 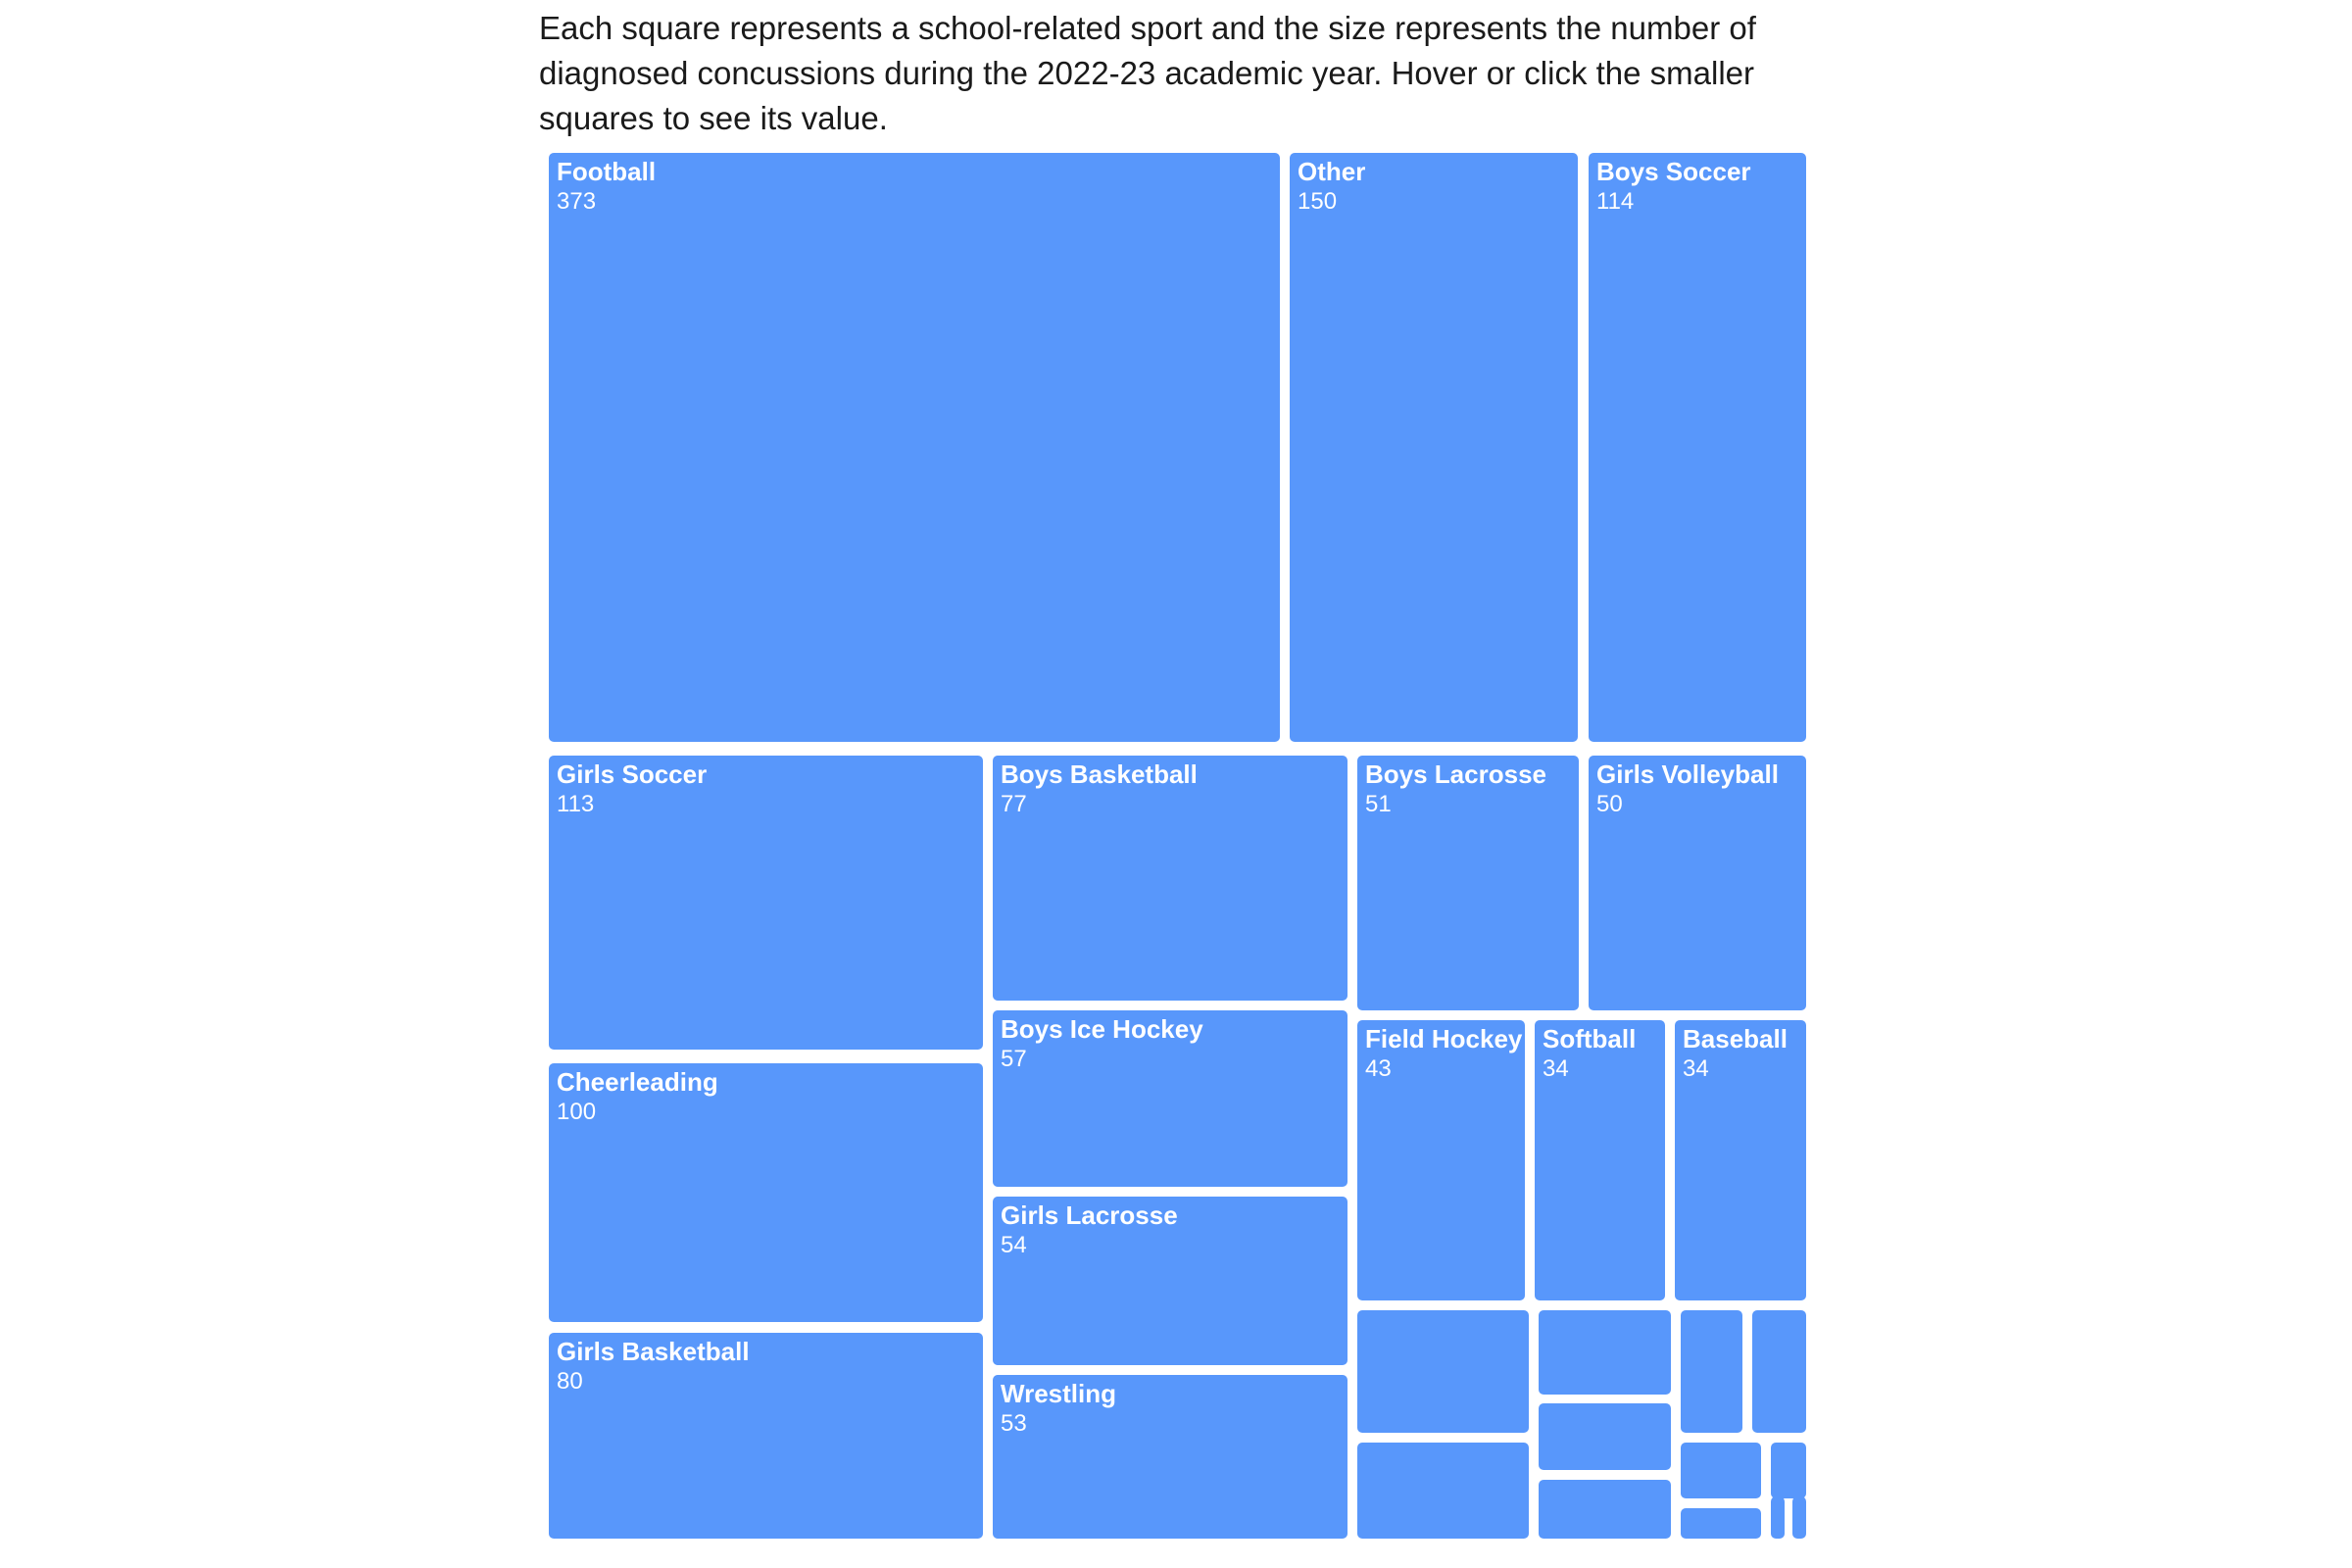 I want to click on tile-field-hockey: Field Hockey43, so click(x=1441, y=1160).